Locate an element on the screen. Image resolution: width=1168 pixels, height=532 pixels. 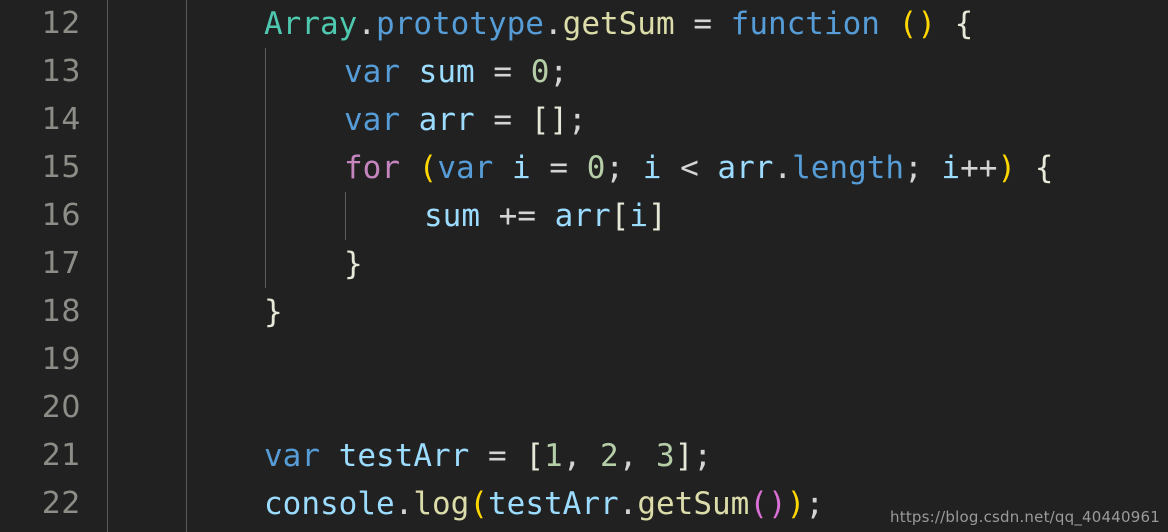
code-token-control: for is located at coordinates (372, 168).